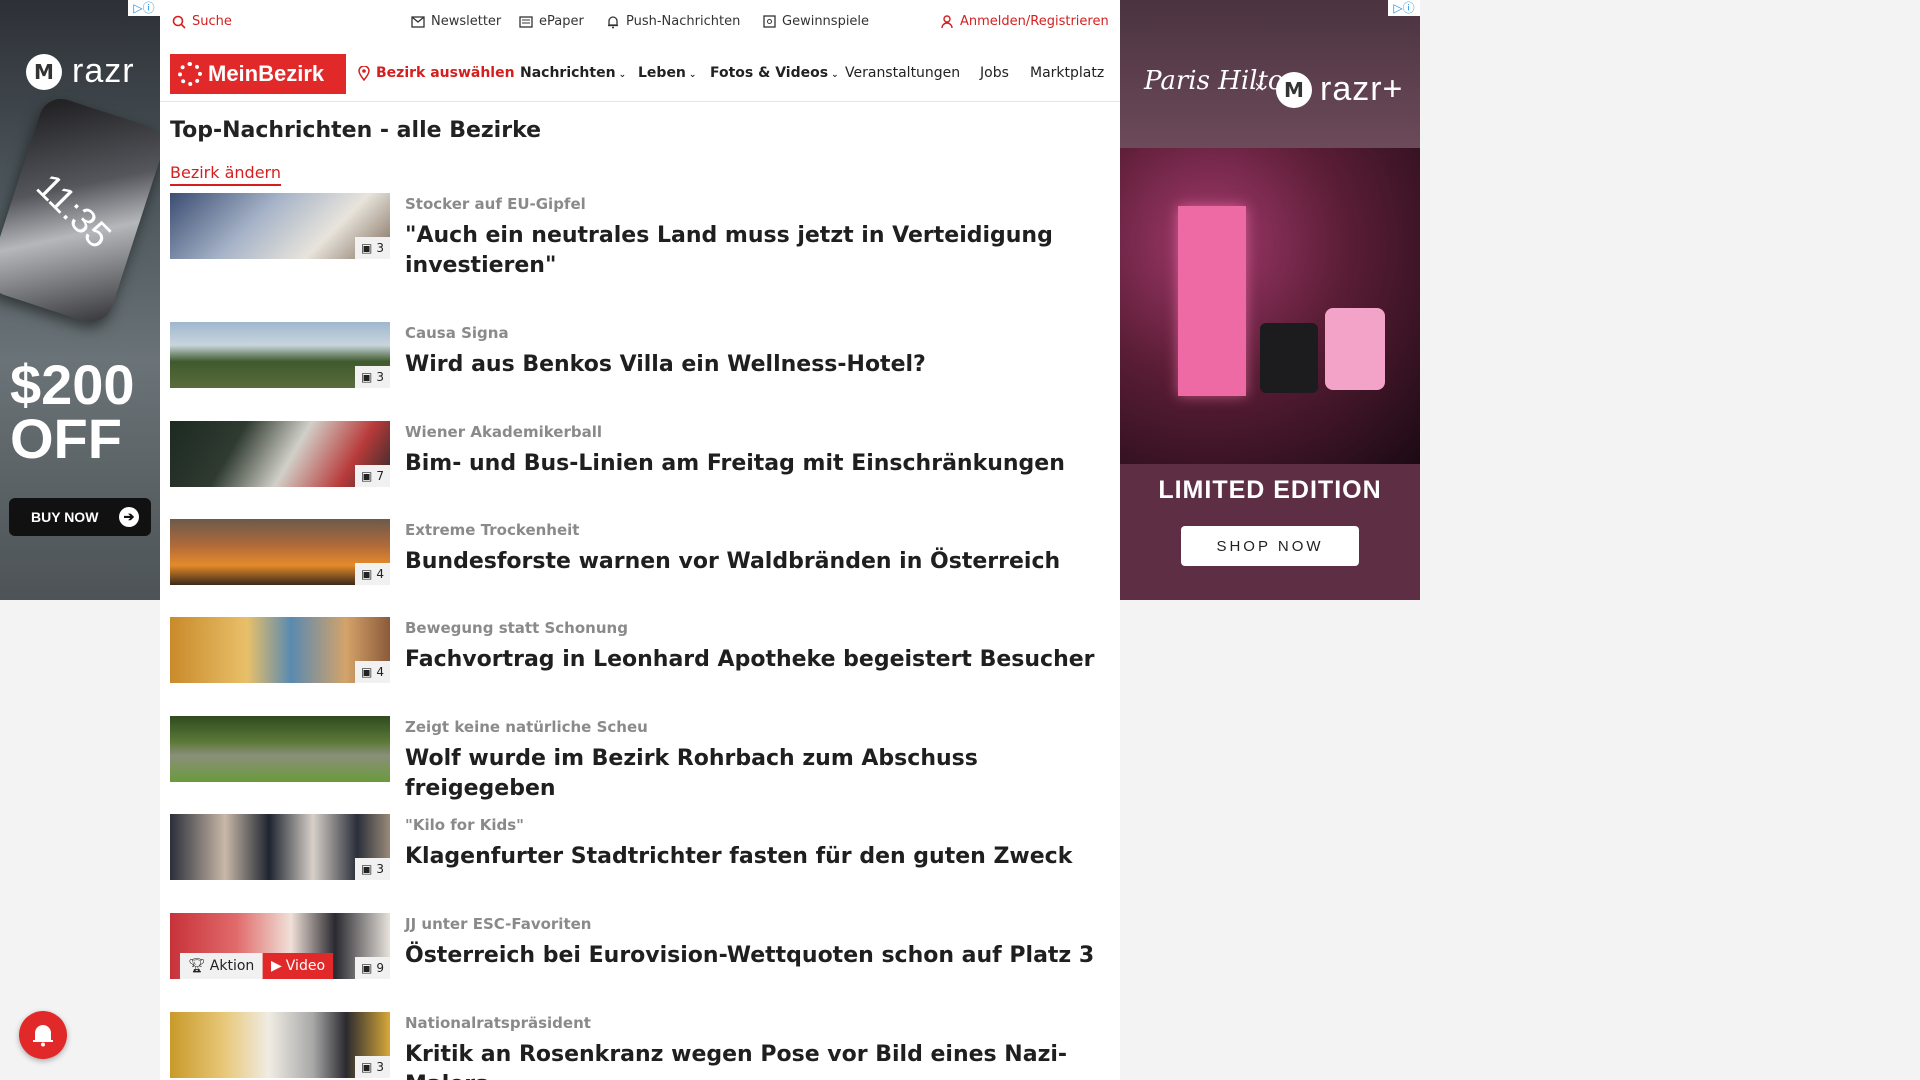 This screenshot has width=1920, height=1080. I want to click on ad-shop-now-button: SHOP NOW, so click(1270, 546).